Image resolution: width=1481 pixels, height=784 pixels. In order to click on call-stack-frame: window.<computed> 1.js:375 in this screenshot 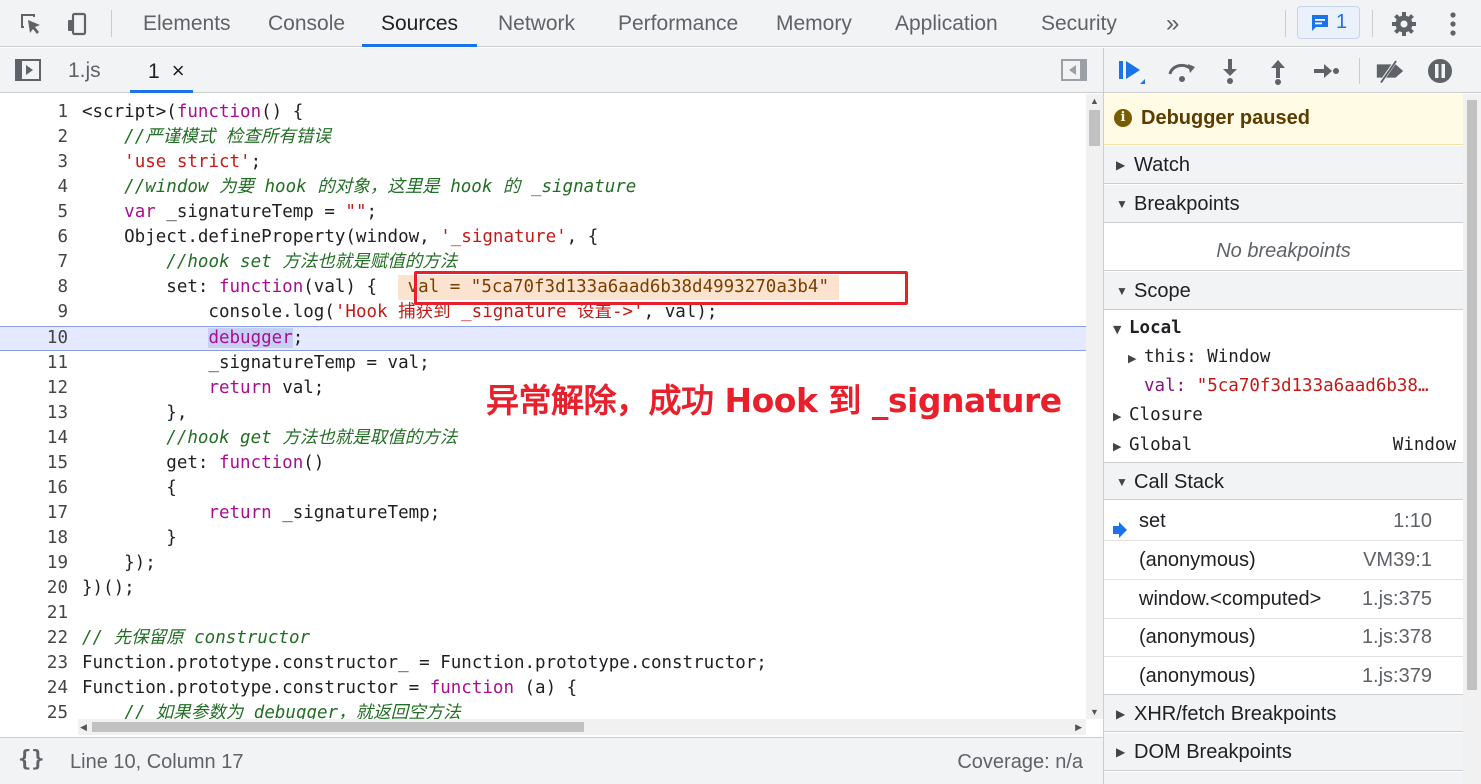, I will do `click(1283, 599)`.